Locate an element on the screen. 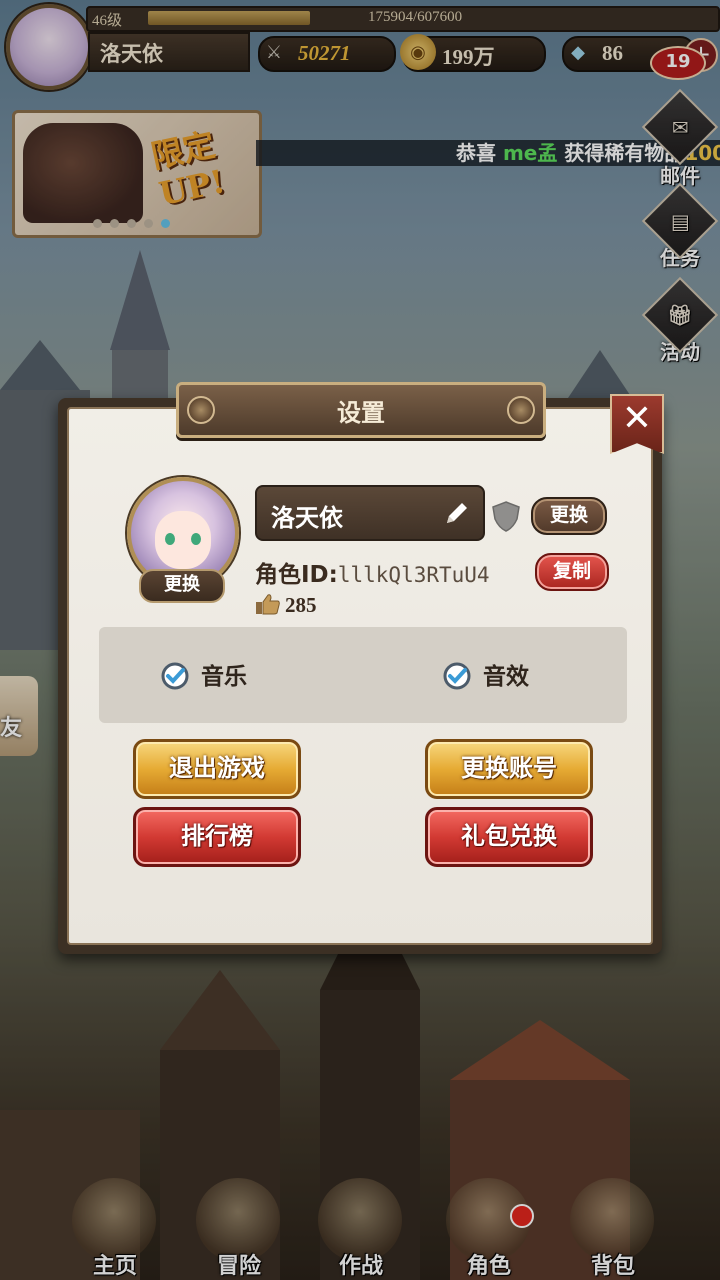 The image size is (720, 1280). music-label: 音乐 is located at coordinates (224, 677).